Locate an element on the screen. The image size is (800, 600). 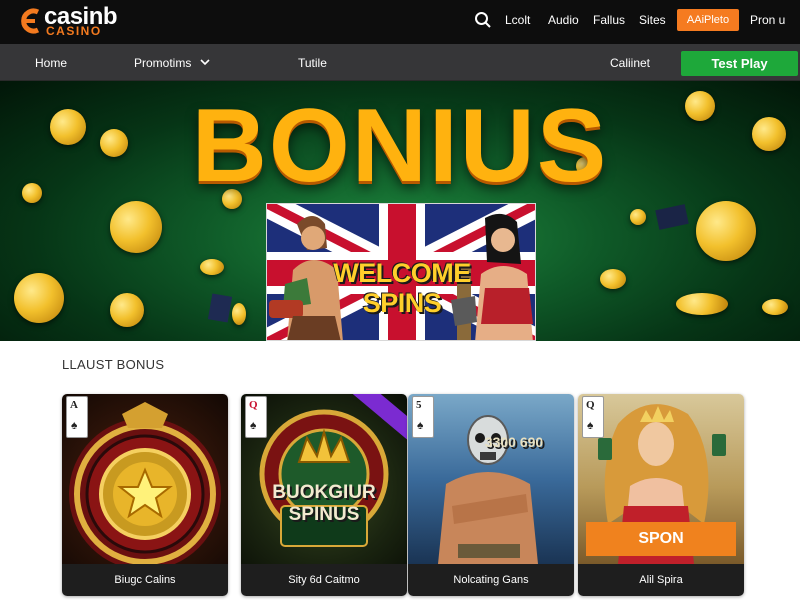
card-artwork: A ♠ is located at coordinates (145, 479).